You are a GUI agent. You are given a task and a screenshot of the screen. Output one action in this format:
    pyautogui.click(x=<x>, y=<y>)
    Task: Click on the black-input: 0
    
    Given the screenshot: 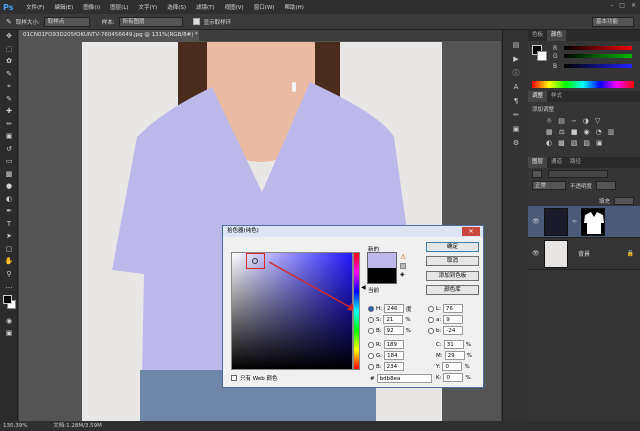 What is the action you would take?
    pyautogui.click(x=453, y=377)
    